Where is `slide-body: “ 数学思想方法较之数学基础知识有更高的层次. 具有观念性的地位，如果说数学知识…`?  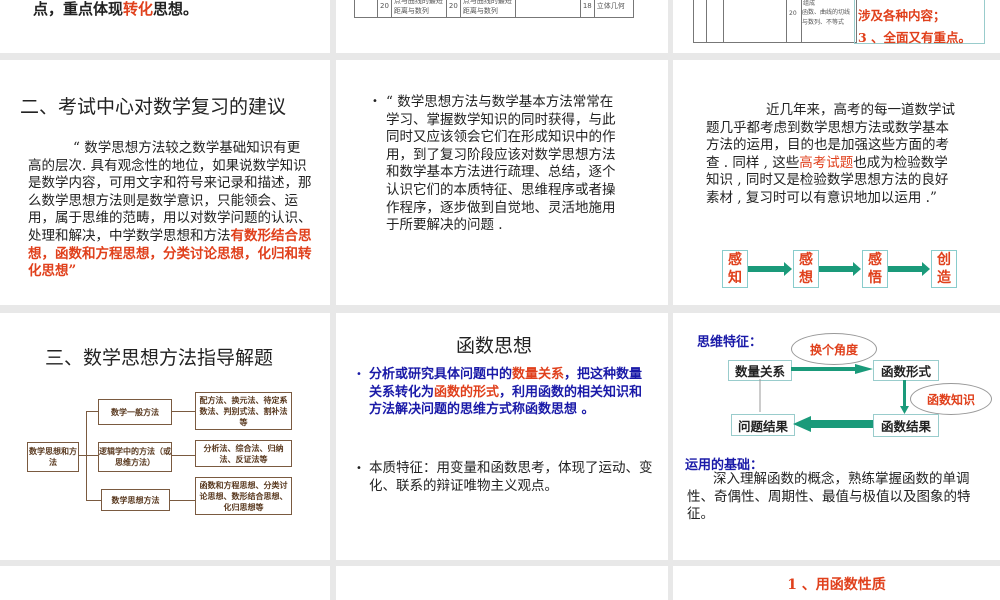
slide-body: “ 数学思想方法较之数学基础知识有更高的层次. 具有观念性的地位，如果说数学知识… is located at coordinates (170, 210).